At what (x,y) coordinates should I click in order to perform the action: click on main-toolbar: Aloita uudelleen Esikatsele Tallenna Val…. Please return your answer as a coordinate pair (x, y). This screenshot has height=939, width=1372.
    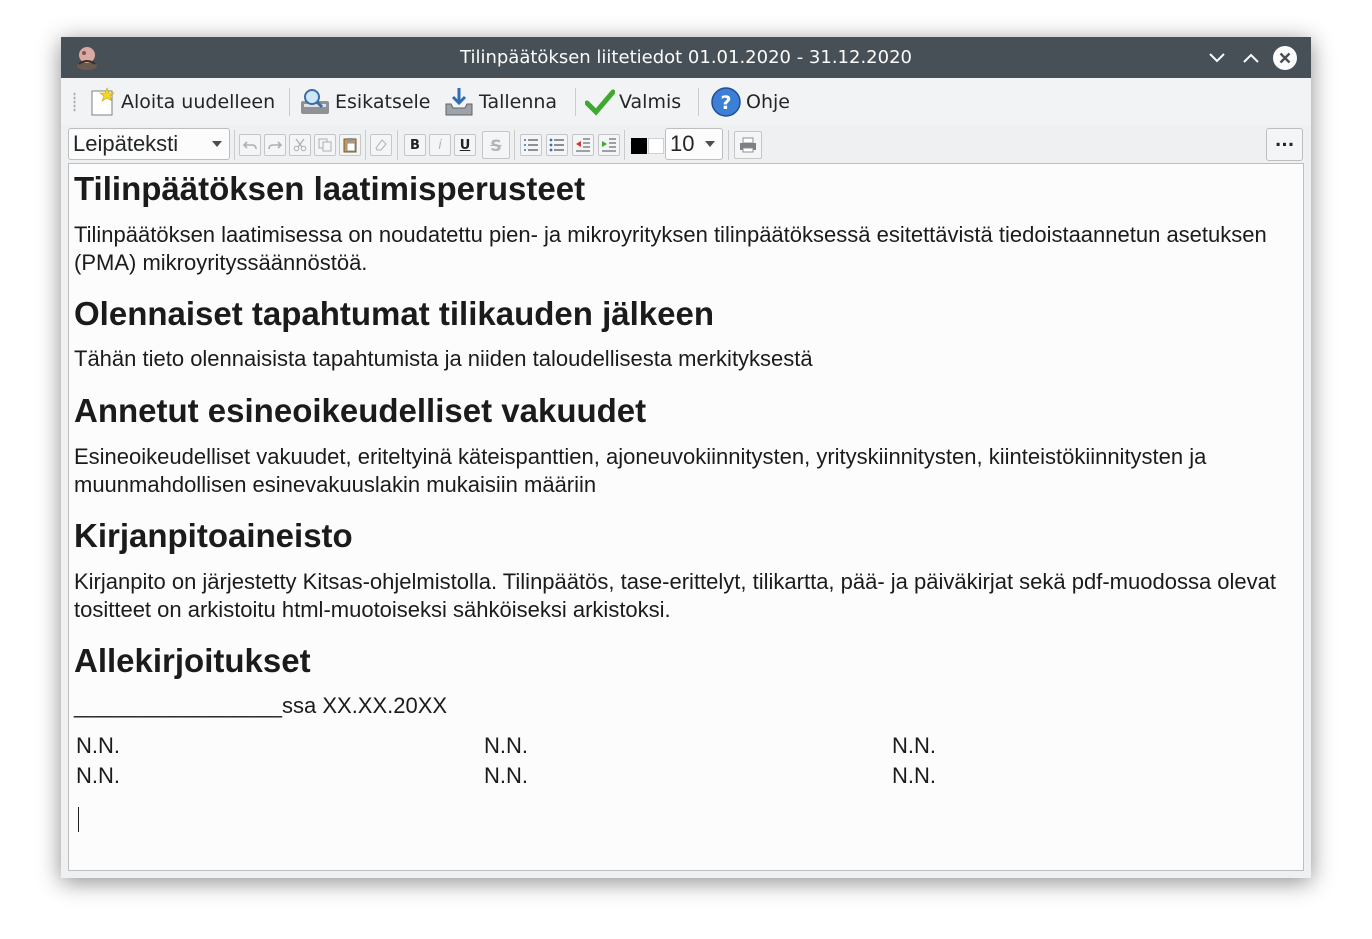
    Looking at the image, I should click on (686, 101).